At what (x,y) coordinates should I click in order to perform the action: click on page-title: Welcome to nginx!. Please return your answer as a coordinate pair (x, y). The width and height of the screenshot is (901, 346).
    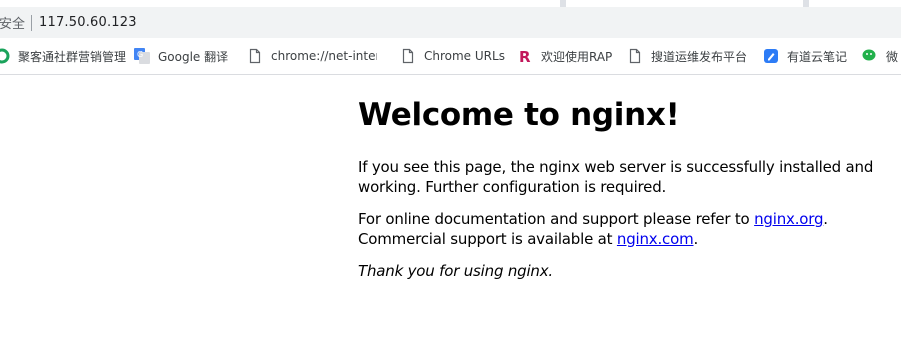
    Looking at the image, I should click on (519, 115).